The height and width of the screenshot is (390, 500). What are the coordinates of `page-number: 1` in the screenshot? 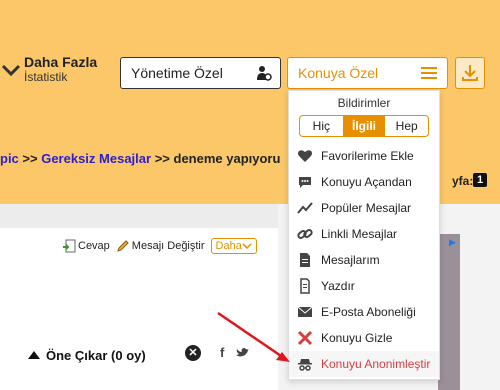 It's located at (480, 180).